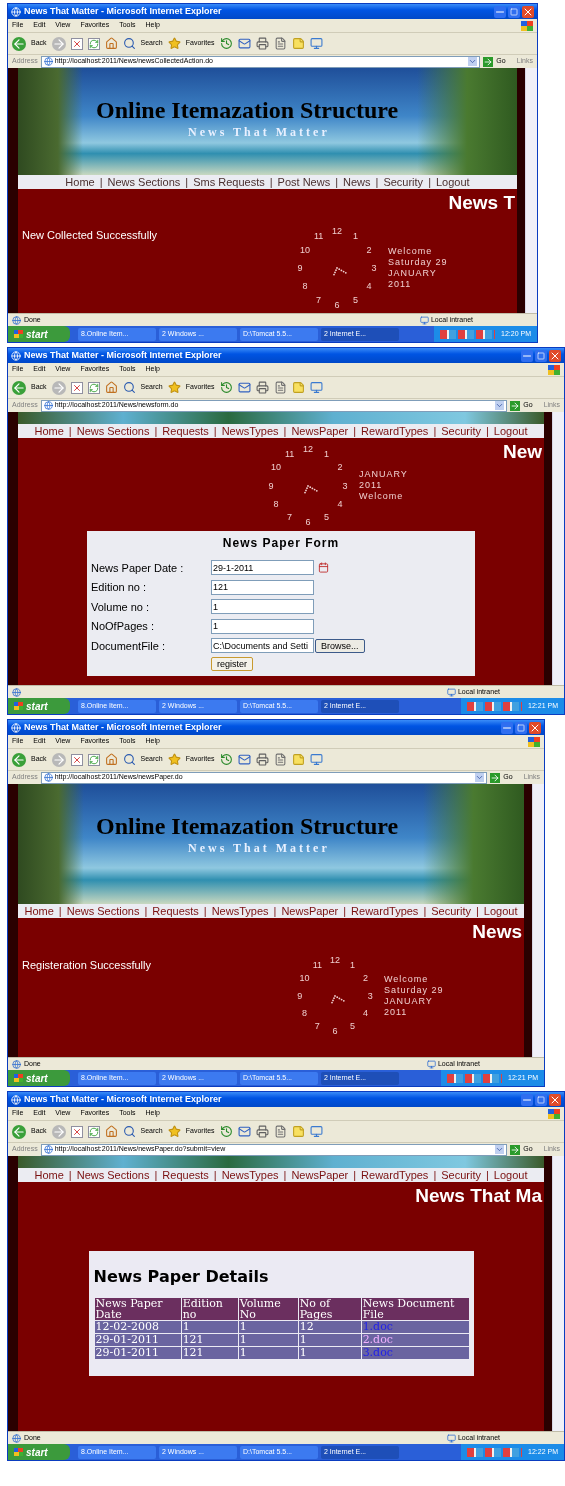 This screenshot has width=565, height=1486. What do you see at coordinates (323, 568) in the screenshot?
I see `calendar-icon` at bounding box center [323, 568].